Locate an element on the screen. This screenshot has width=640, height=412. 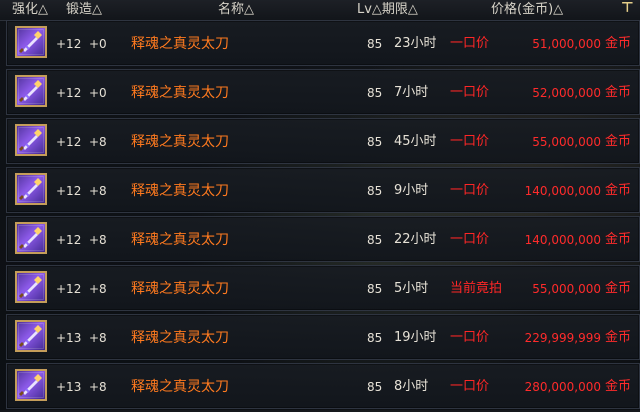
column-header: 强化△ 锻造△ 名称△ Lv△期限△ 价格(金币)△ ⊤ is located at coordinates (320, 10).